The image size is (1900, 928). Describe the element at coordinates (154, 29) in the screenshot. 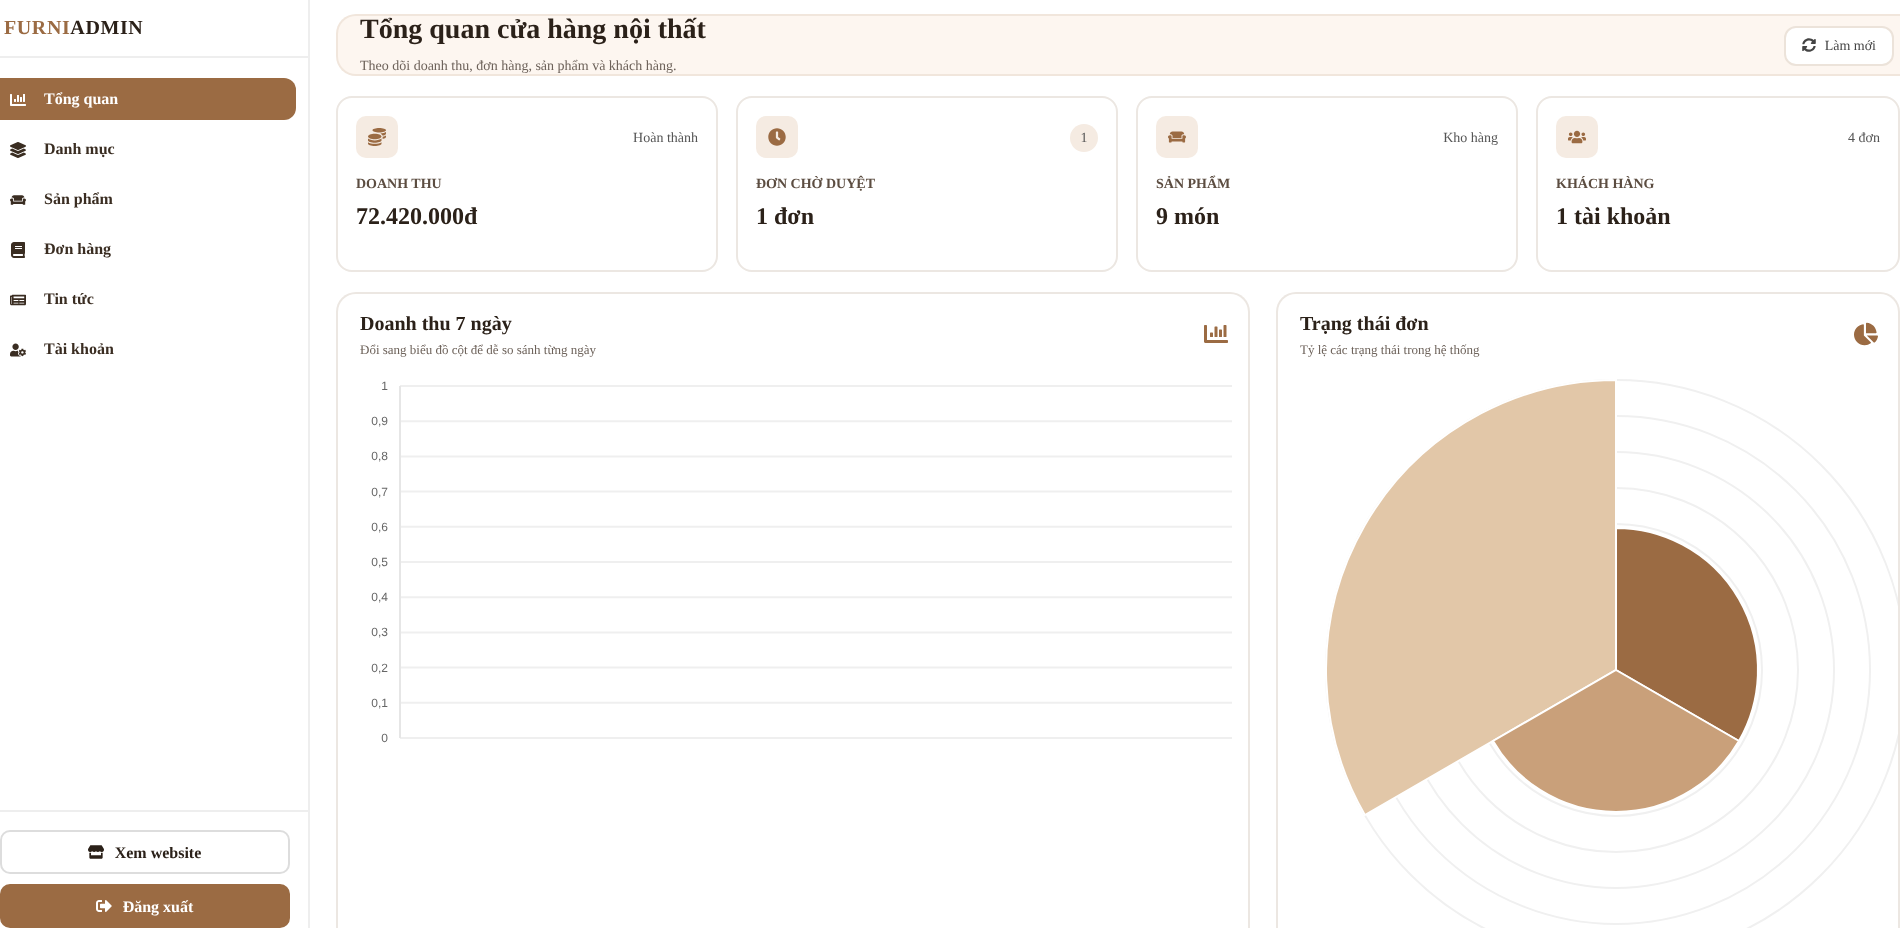

I see `brand-logo: FURNIADMIN` at that location.